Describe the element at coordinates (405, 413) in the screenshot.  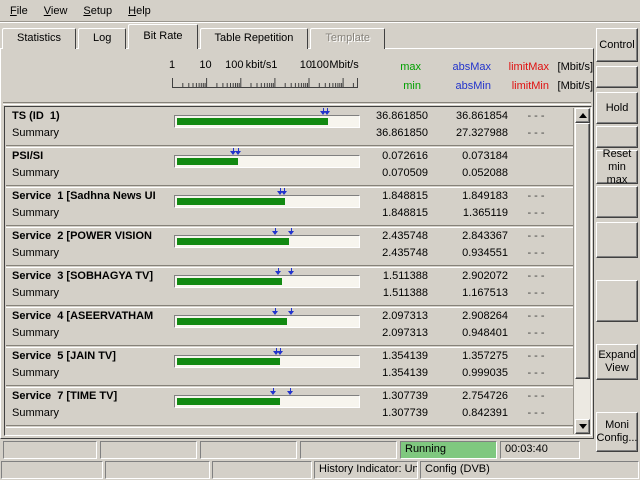
I see `min-value: 1.307739` at that location.